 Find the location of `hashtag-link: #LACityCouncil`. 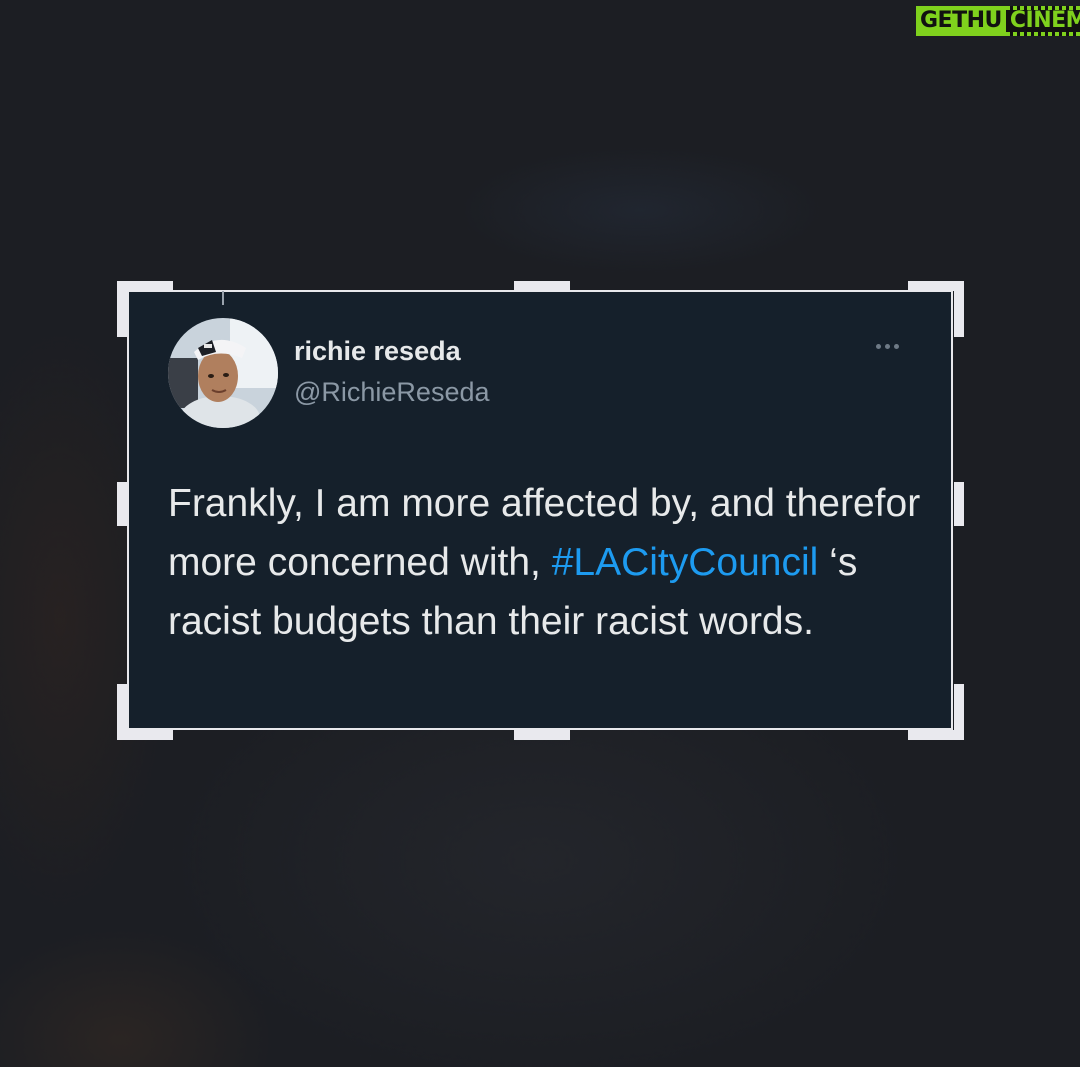

hashtag-link: #LACityCouncil is located at coordinates (685, 562).